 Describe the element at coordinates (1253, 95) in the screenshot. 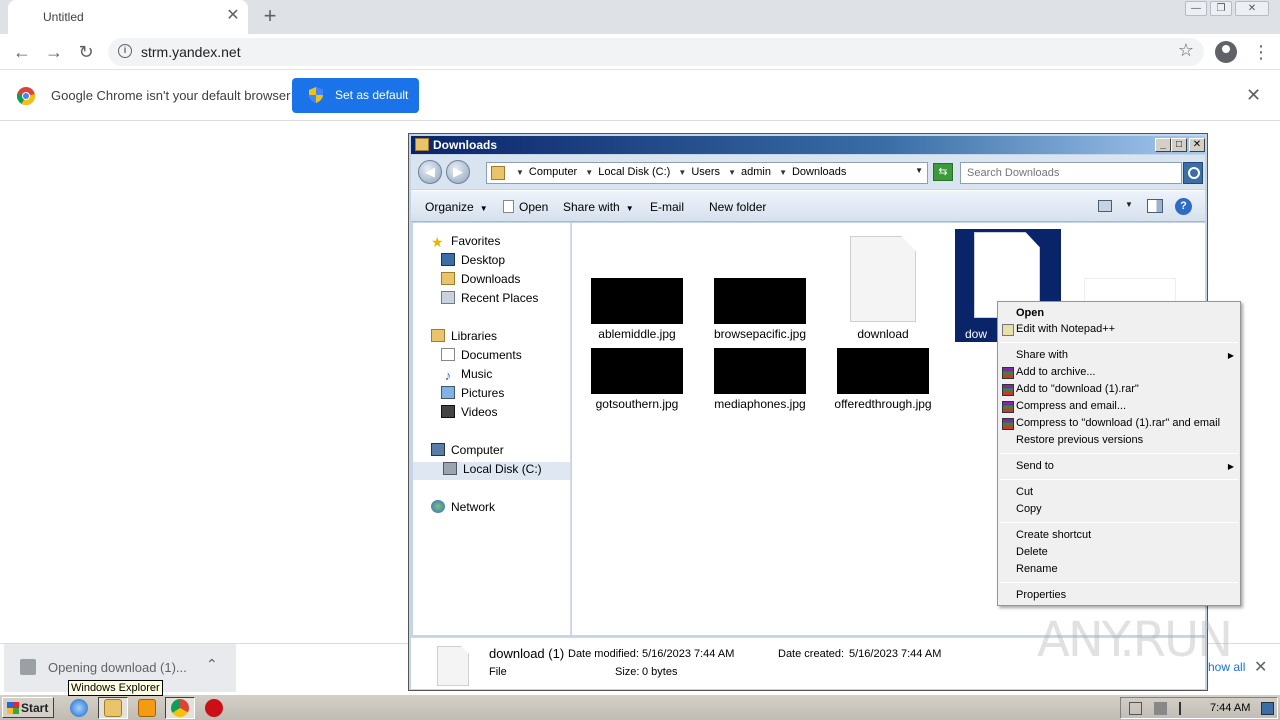

I see `infobar-close-icon: ✕` at that location.